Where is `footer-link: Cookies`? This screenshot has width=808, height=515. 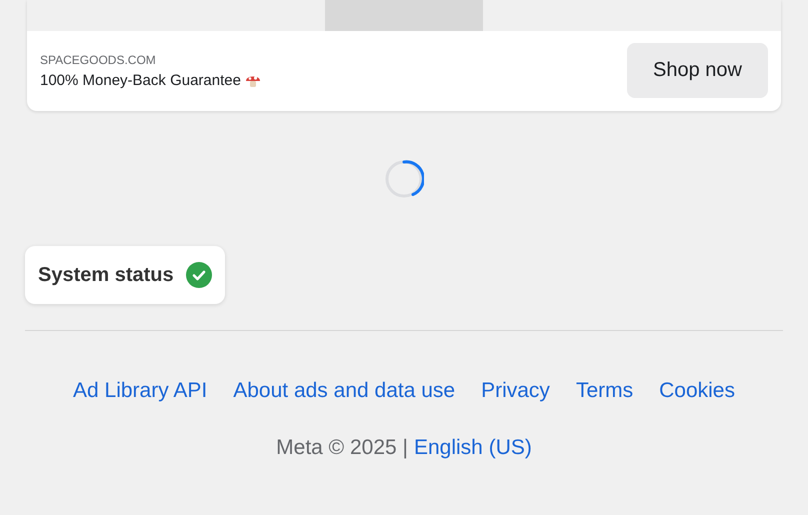 footer-link: Cookies is located at coordinates (697, 391).